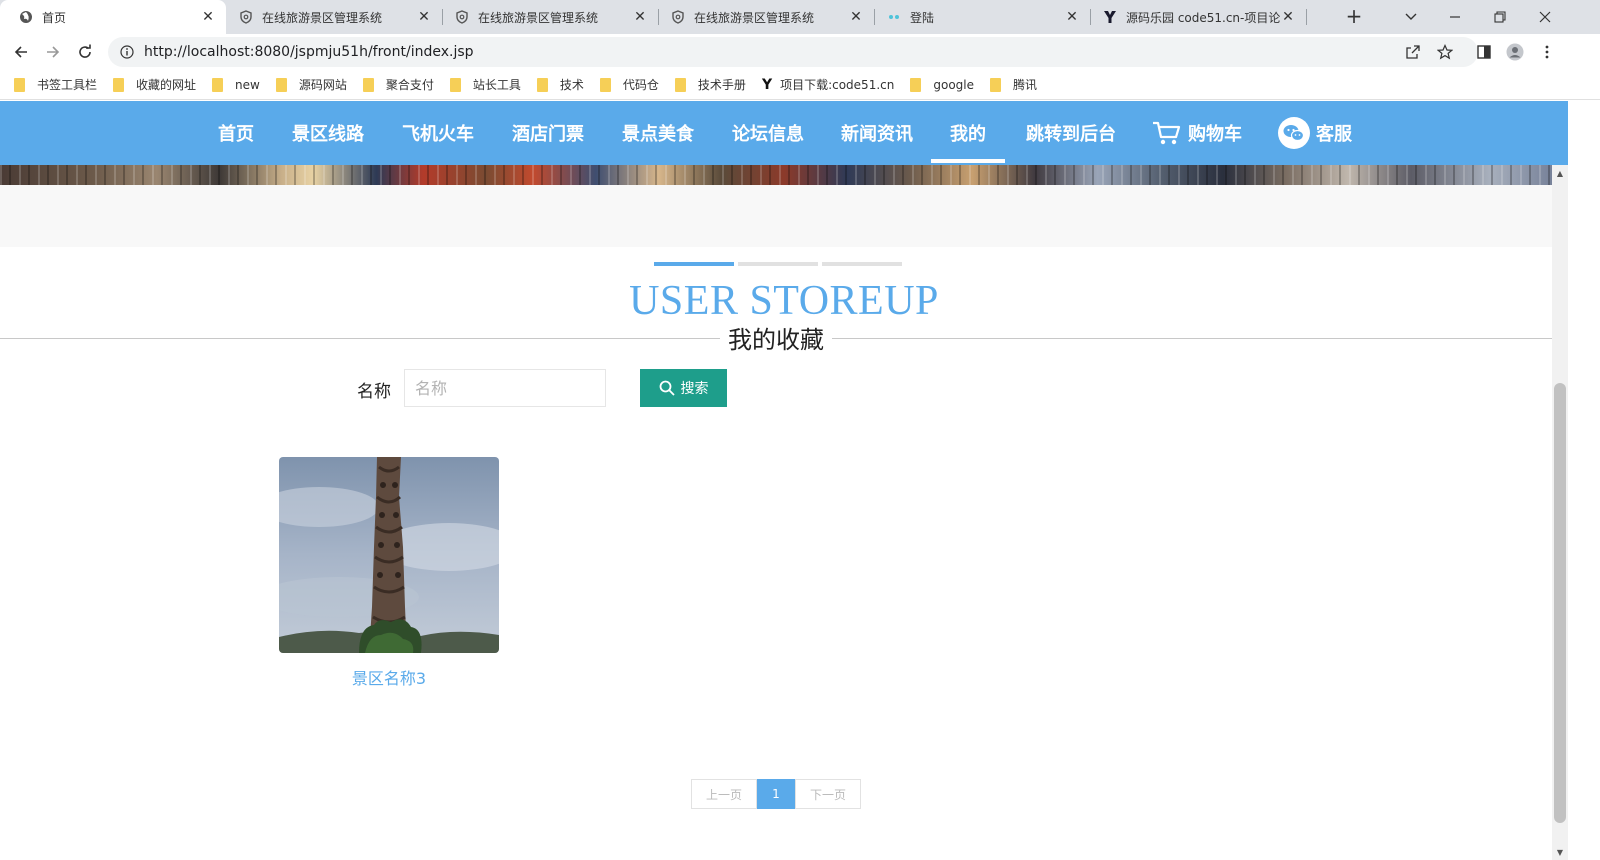  I want to click on back-button, so click(21, 52).